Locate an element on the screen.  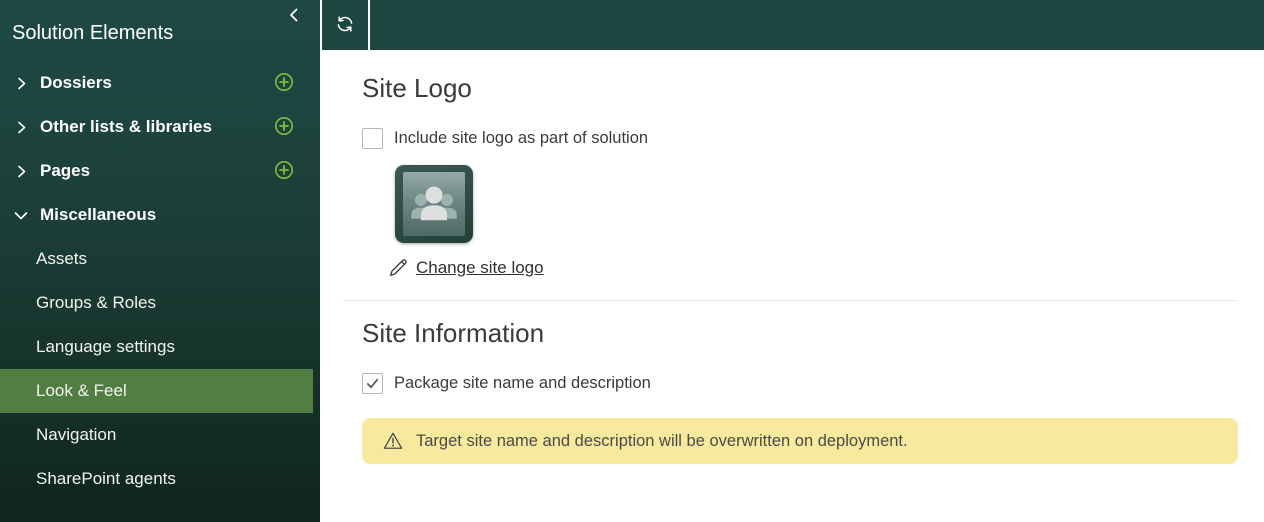
sidebar-group-label: Pages is located at coordinates (65, 170).